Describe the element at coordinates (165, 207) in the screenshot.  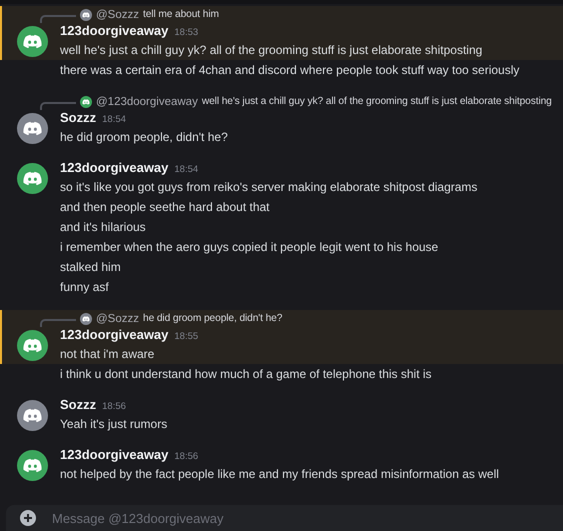
I see `message-text: and then people seethe hard about that` at that location.